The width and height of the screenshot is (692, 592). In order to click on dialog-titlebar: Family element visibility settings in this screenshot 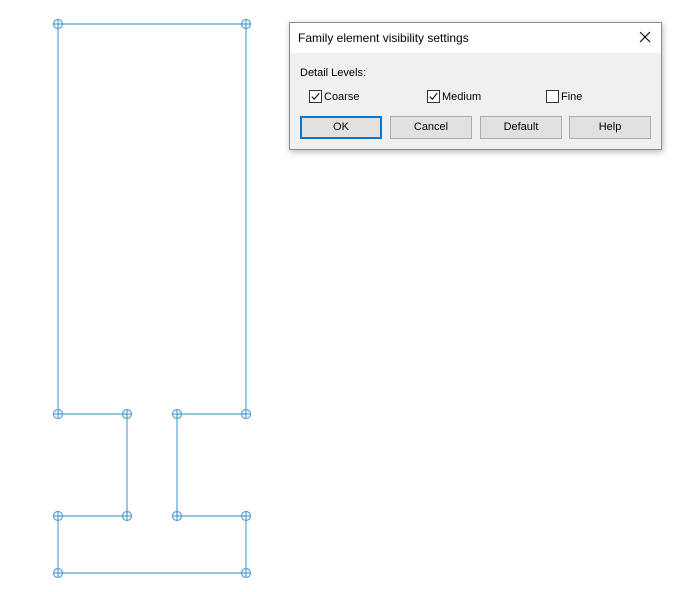, I will do `click(475, 38)`.